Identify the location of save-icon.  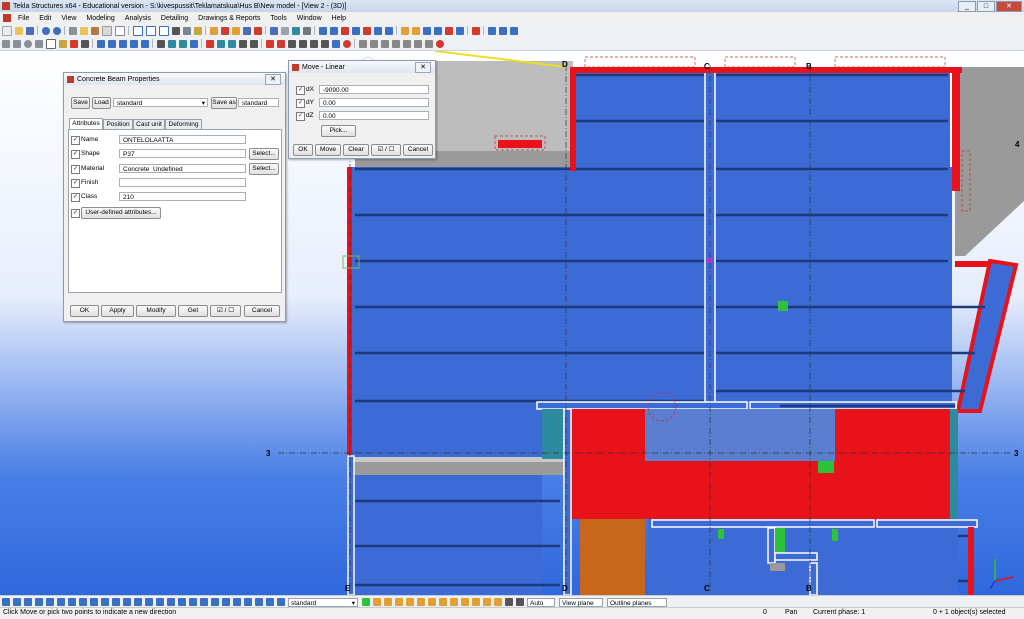
(29, 30).